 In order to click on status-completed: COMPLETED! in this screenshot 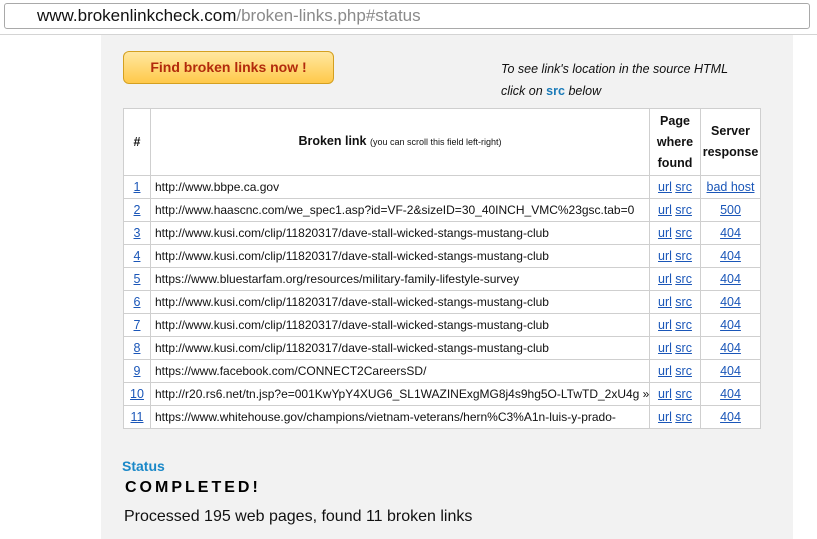, I will do `click(193, 487)`.